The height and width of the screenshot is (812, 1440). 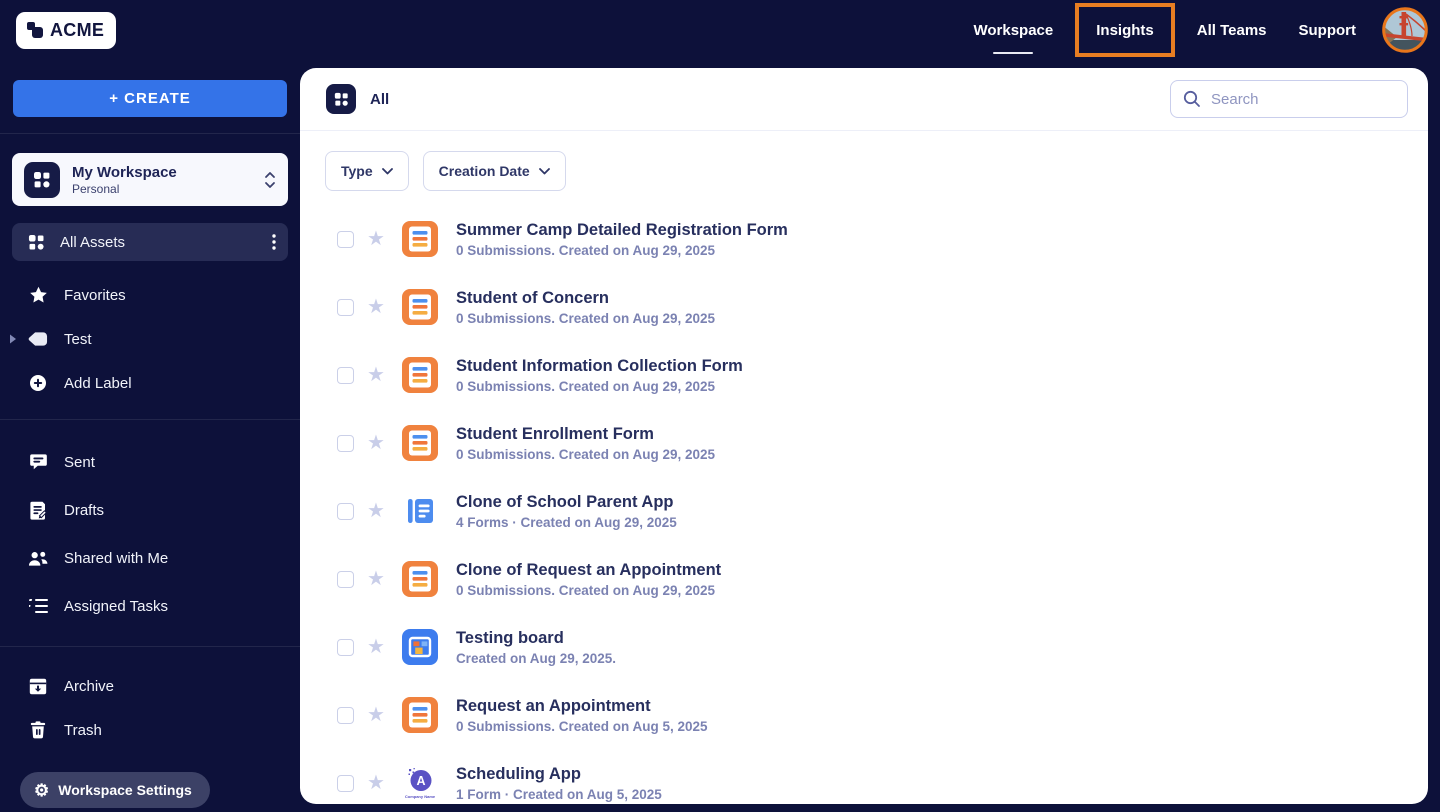 What do you see at coordinates (116, 558) in the screenshot?
I see `shared-label: Shared with Me` at bounding box center [116, 558].